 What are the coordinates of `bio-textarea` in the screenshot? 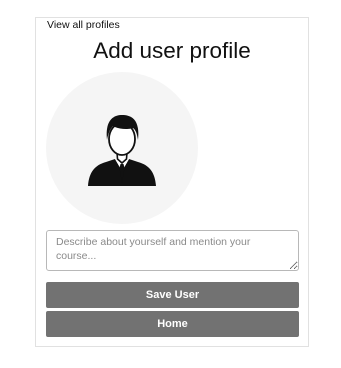 It's located at (172, 250).